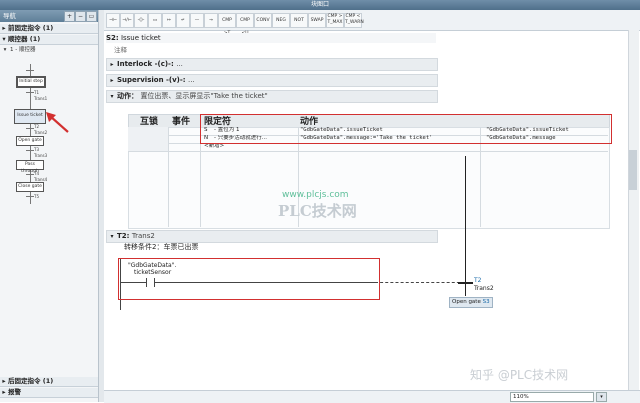 The image size is (640, 403). What do you see at coordinates (317, 211) in the screenshot?
I see `watermark-brand: PLC技术网` at bounding box center [317, 211].